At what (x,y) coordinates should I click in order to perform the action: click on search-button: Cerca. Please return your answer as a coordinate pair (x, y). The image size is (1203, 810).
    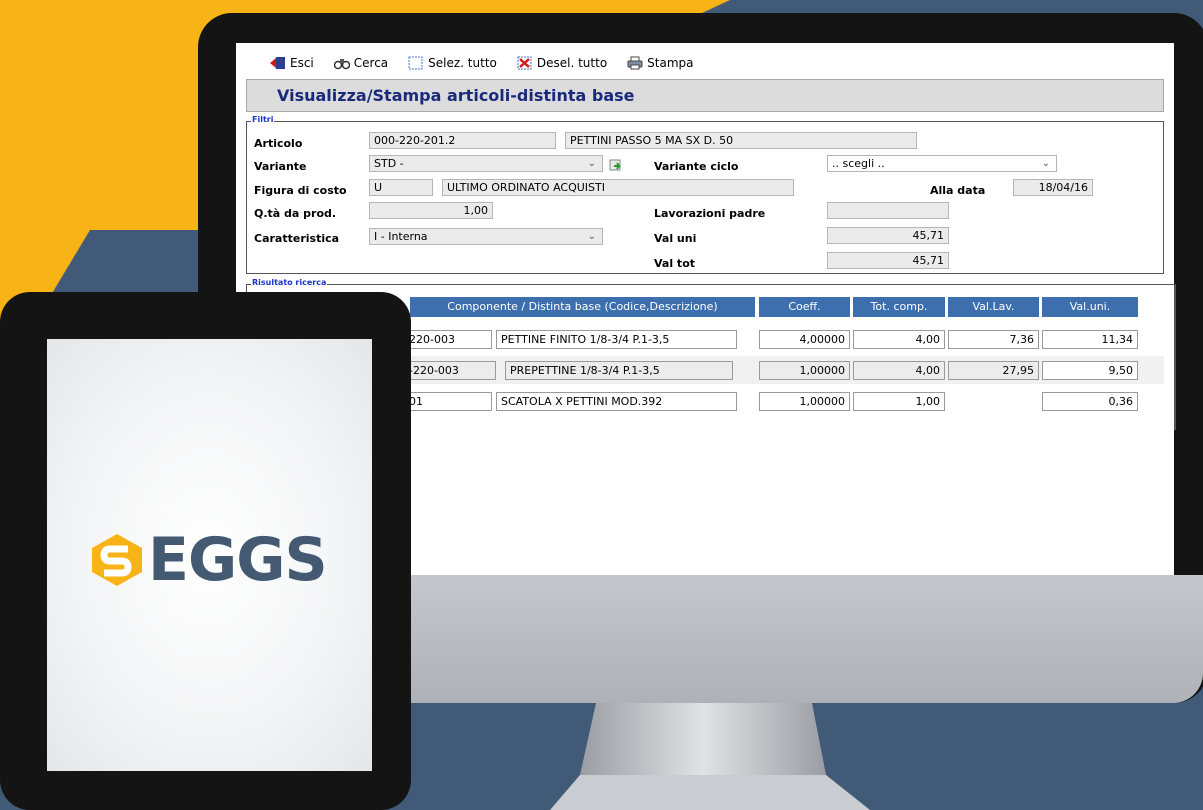
    Looking at the image, I should click on (361, 63).